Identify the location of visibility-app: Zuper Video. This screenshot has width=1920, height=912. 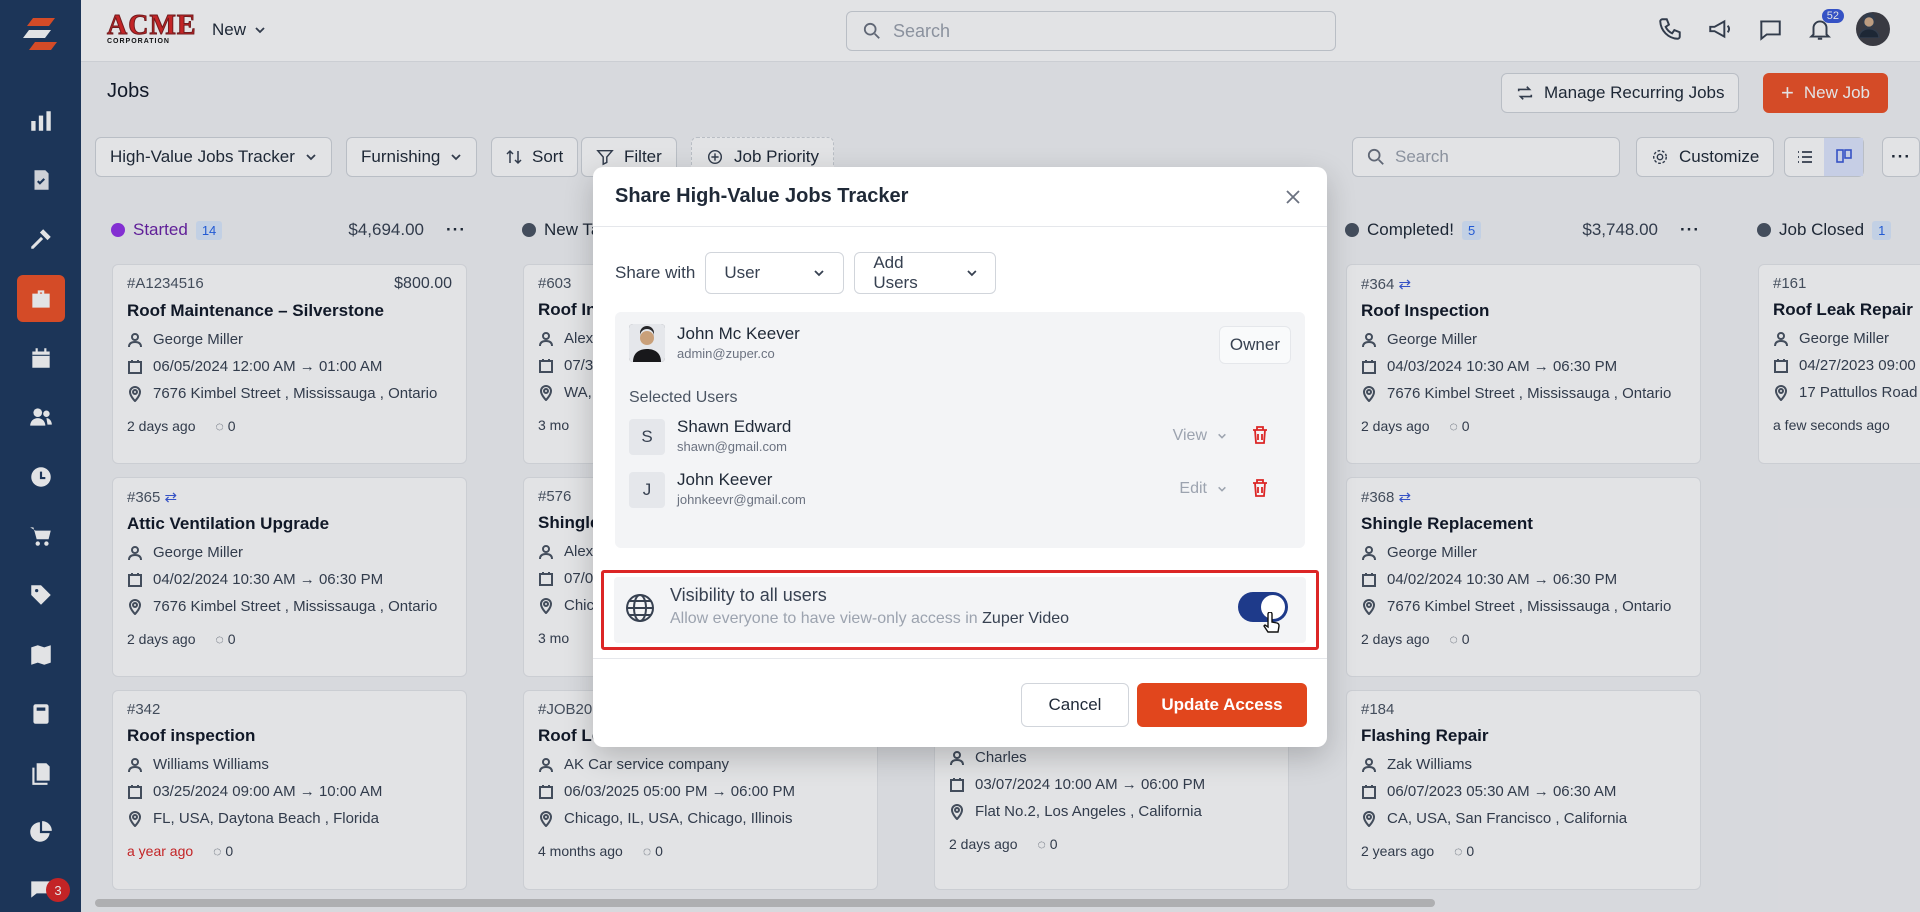
(1026, 618).